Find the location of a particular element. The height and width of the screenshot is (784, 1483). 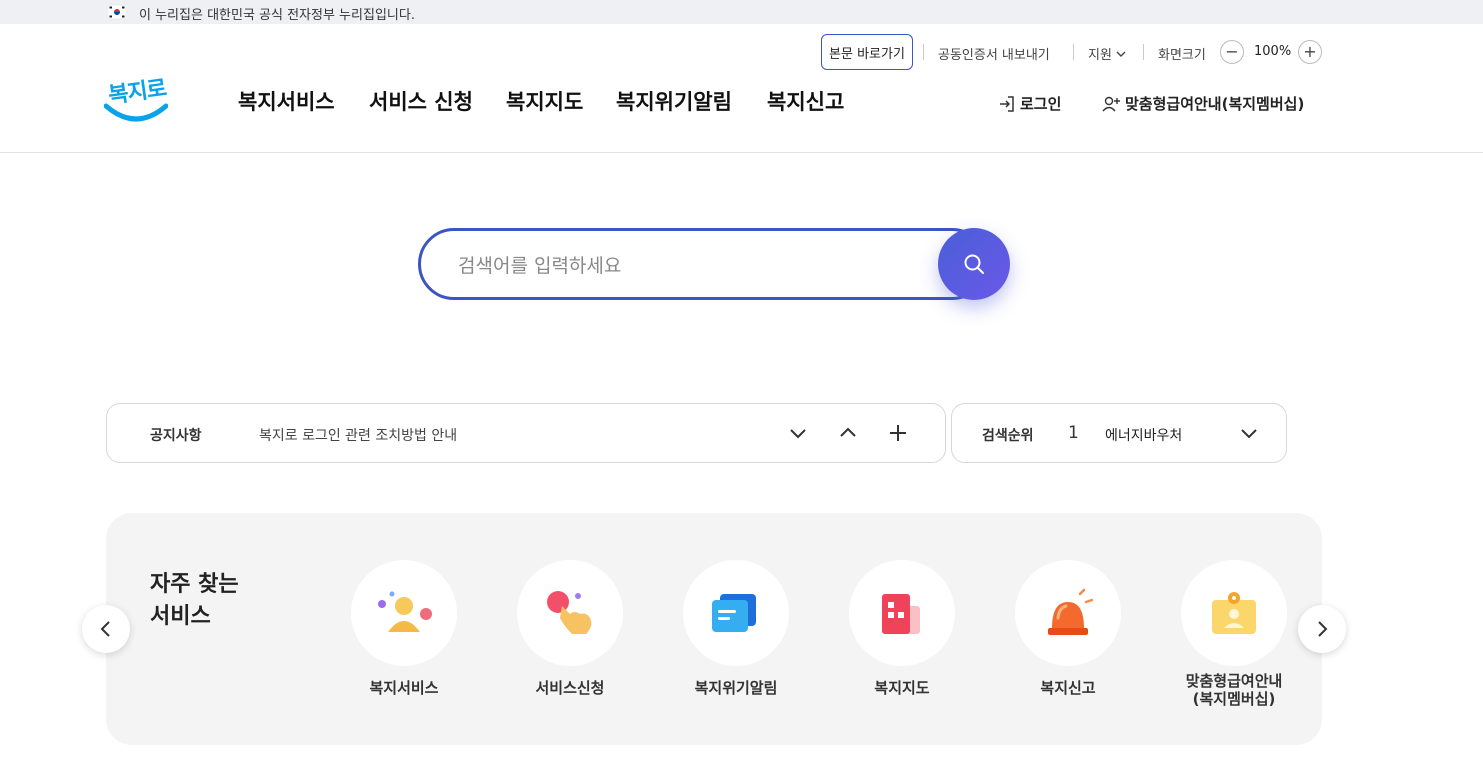

search-box is located at coordinates (703, 264).